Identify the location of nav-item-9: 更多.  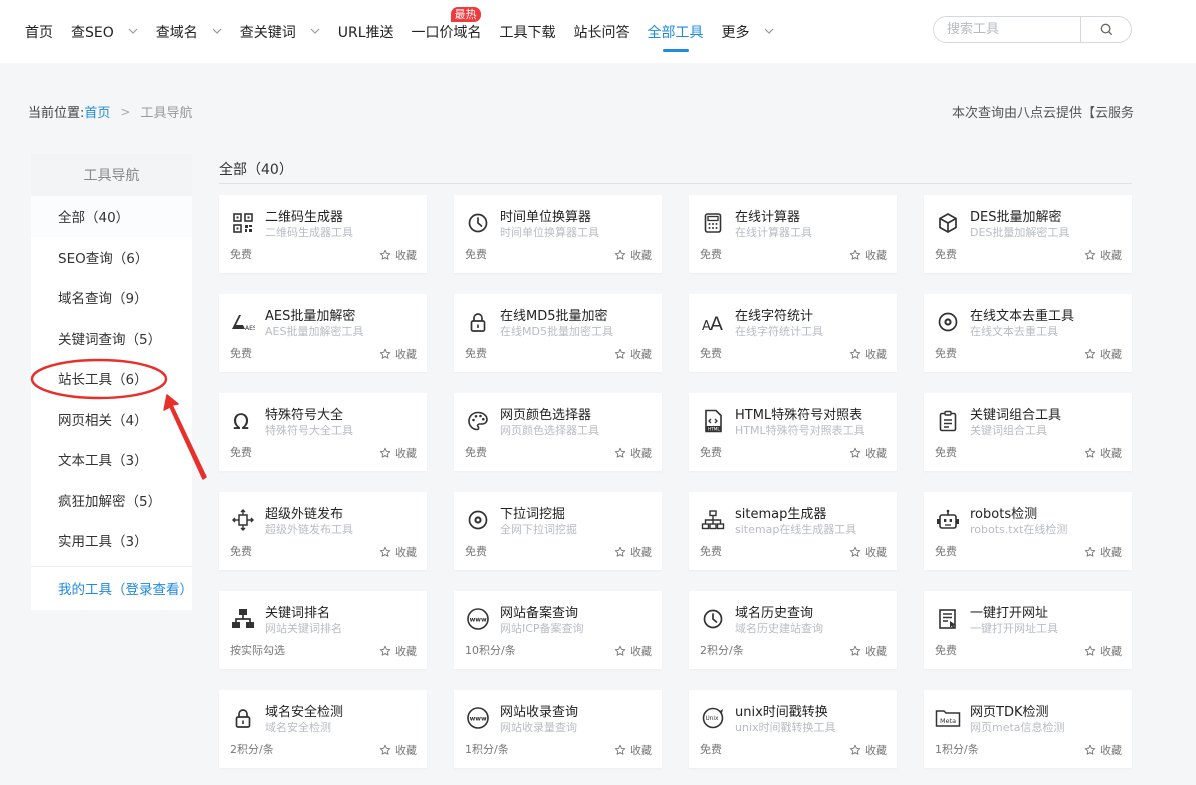
(748, 31).